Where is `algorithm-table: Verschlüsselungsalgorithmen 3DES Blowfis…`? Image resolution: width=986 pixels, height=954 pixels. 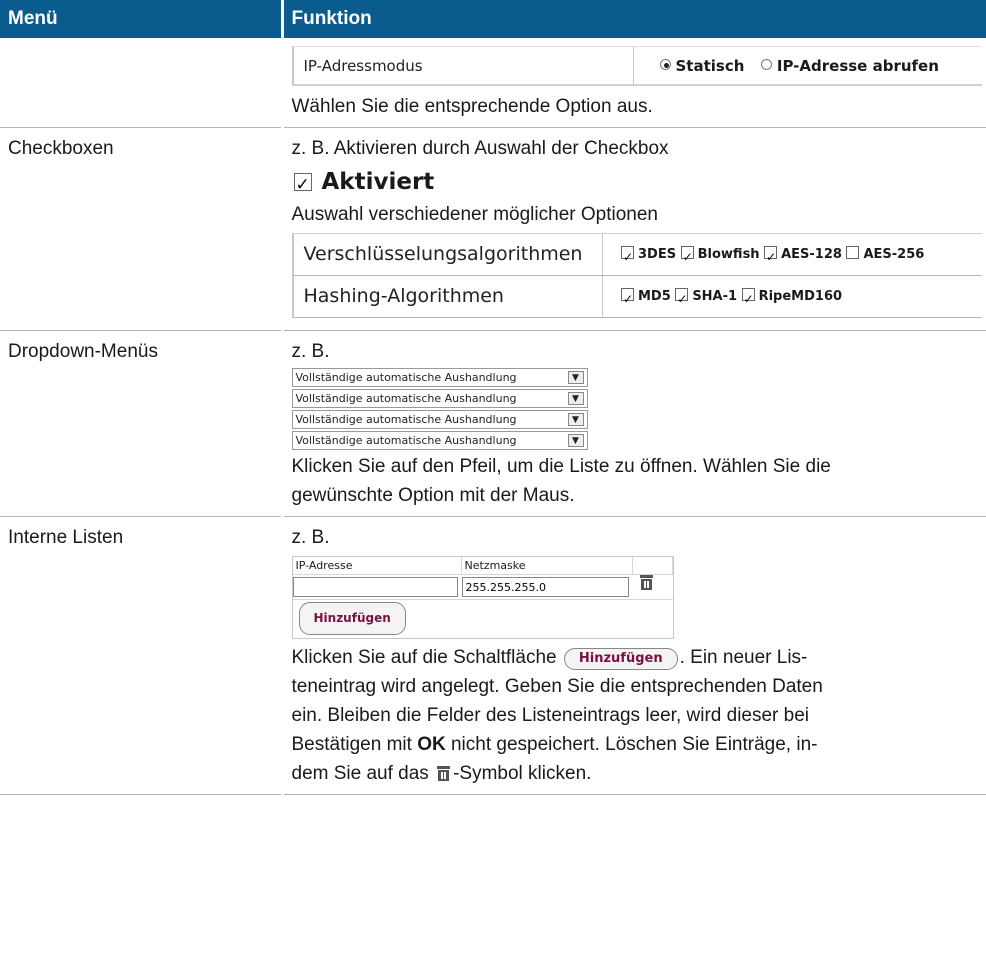 algorithm-table: Verschlüsselungsalgorithmen 3DES Blowfis… is located at coordinates (636, 275).